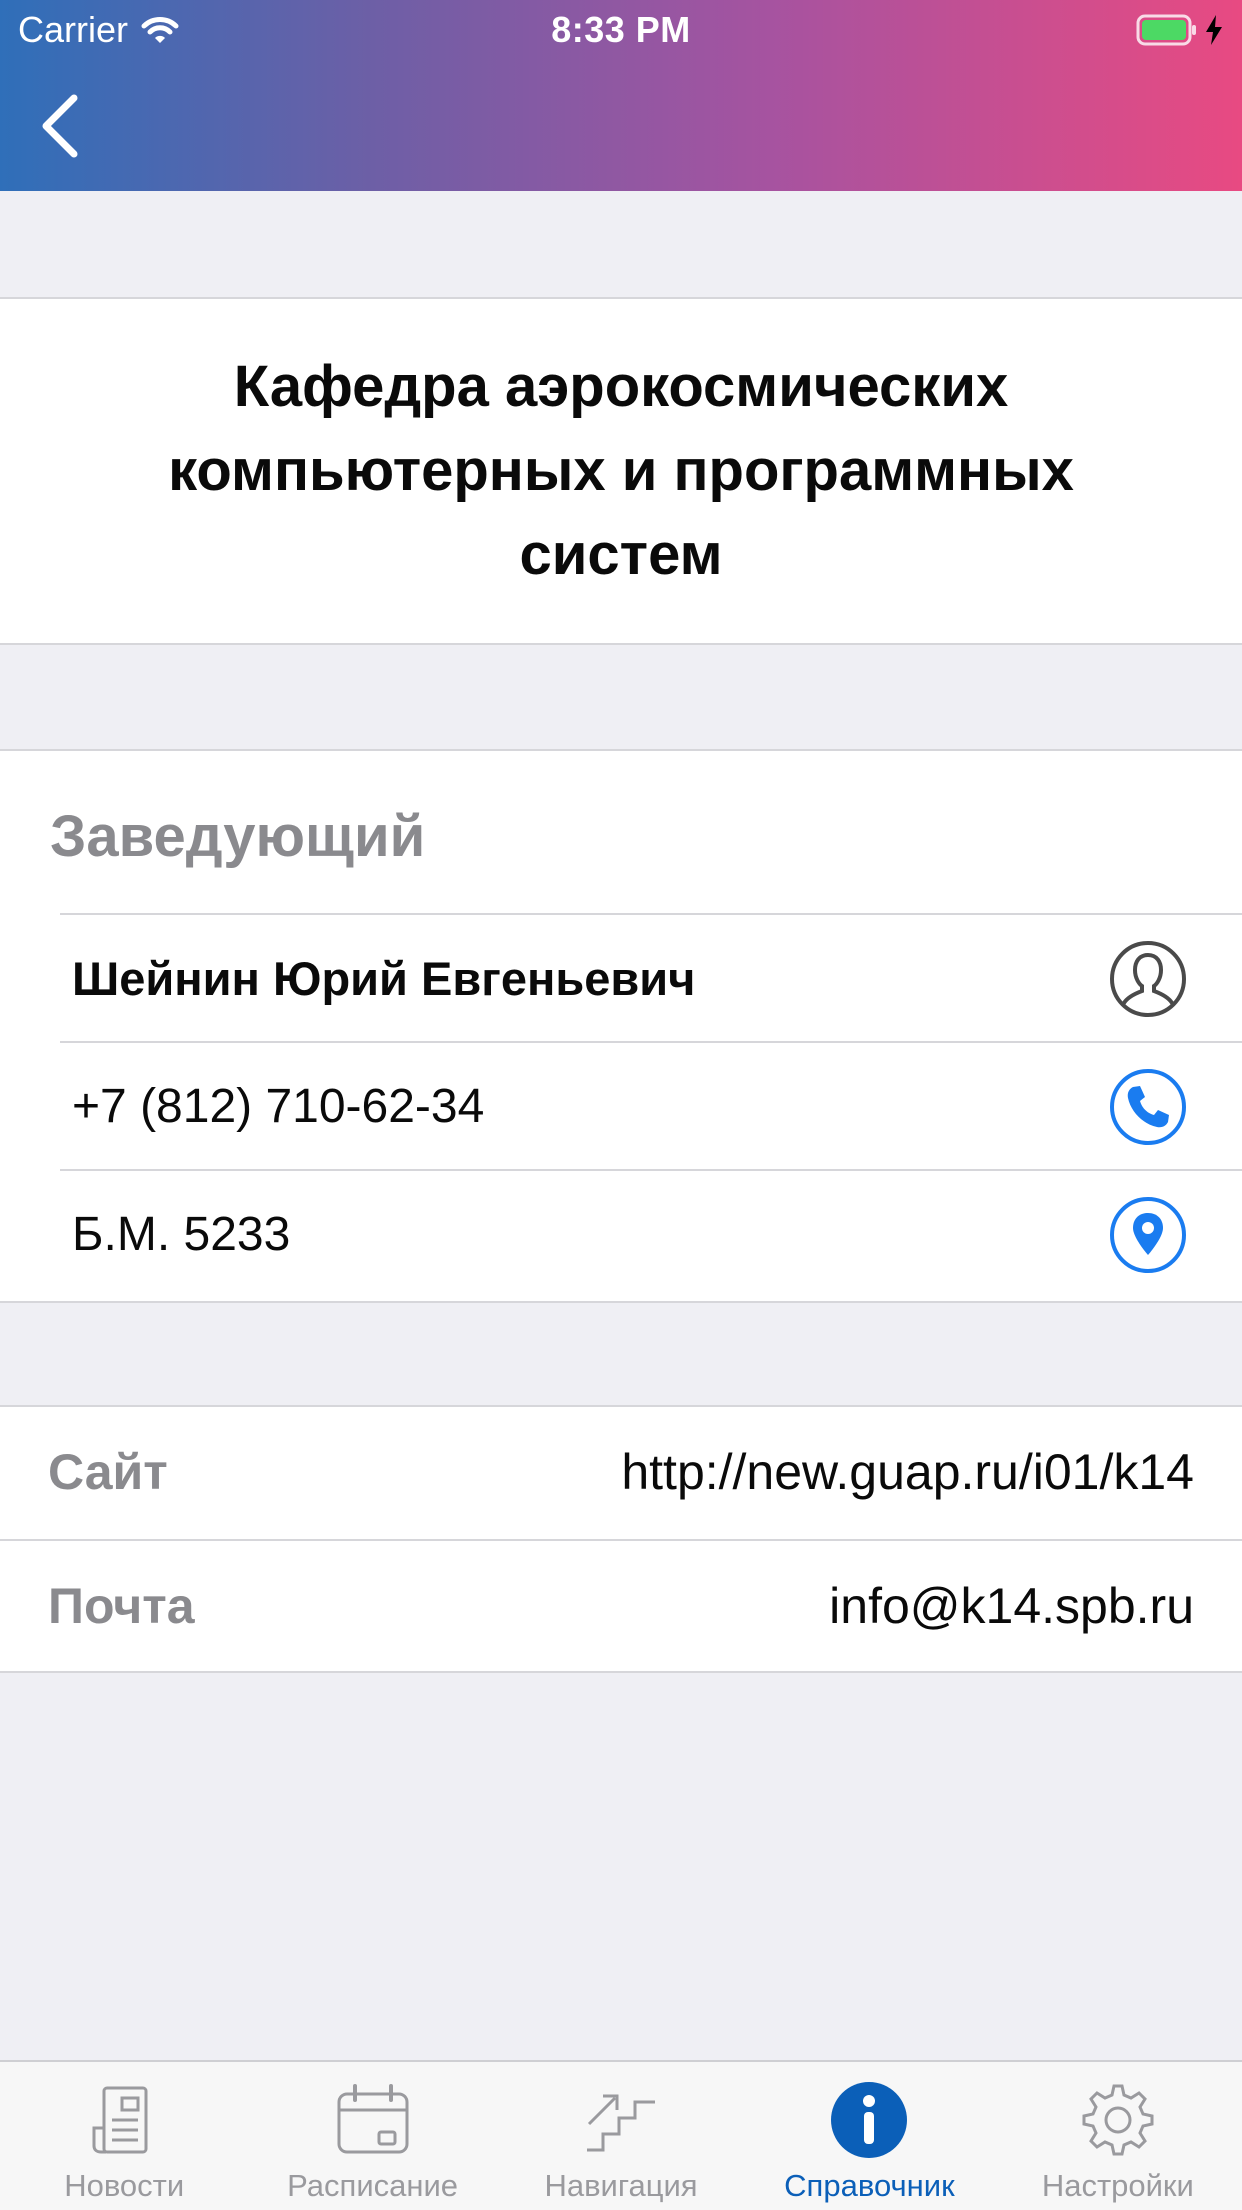 The height and width of the screenshot is (2210, 1242). I want to click on tab-schedule: Расписание, so click(372, 2136).